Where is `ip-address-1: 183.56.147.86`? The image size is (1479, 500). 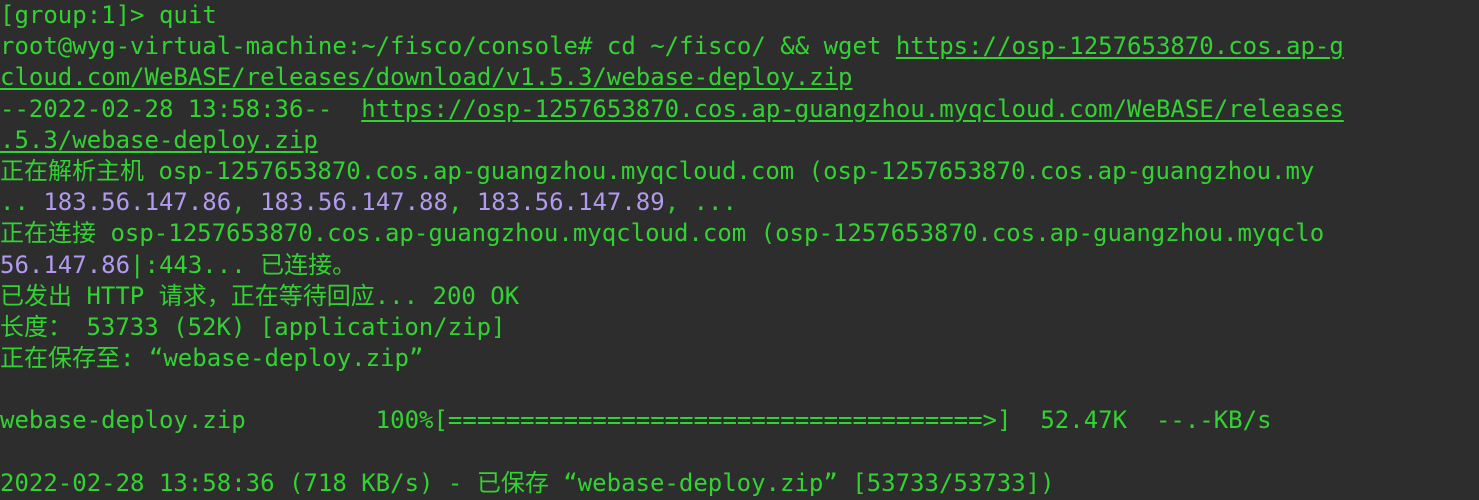
ip-address-1: 183.56.147.86 is located at coordinates (137, 202).